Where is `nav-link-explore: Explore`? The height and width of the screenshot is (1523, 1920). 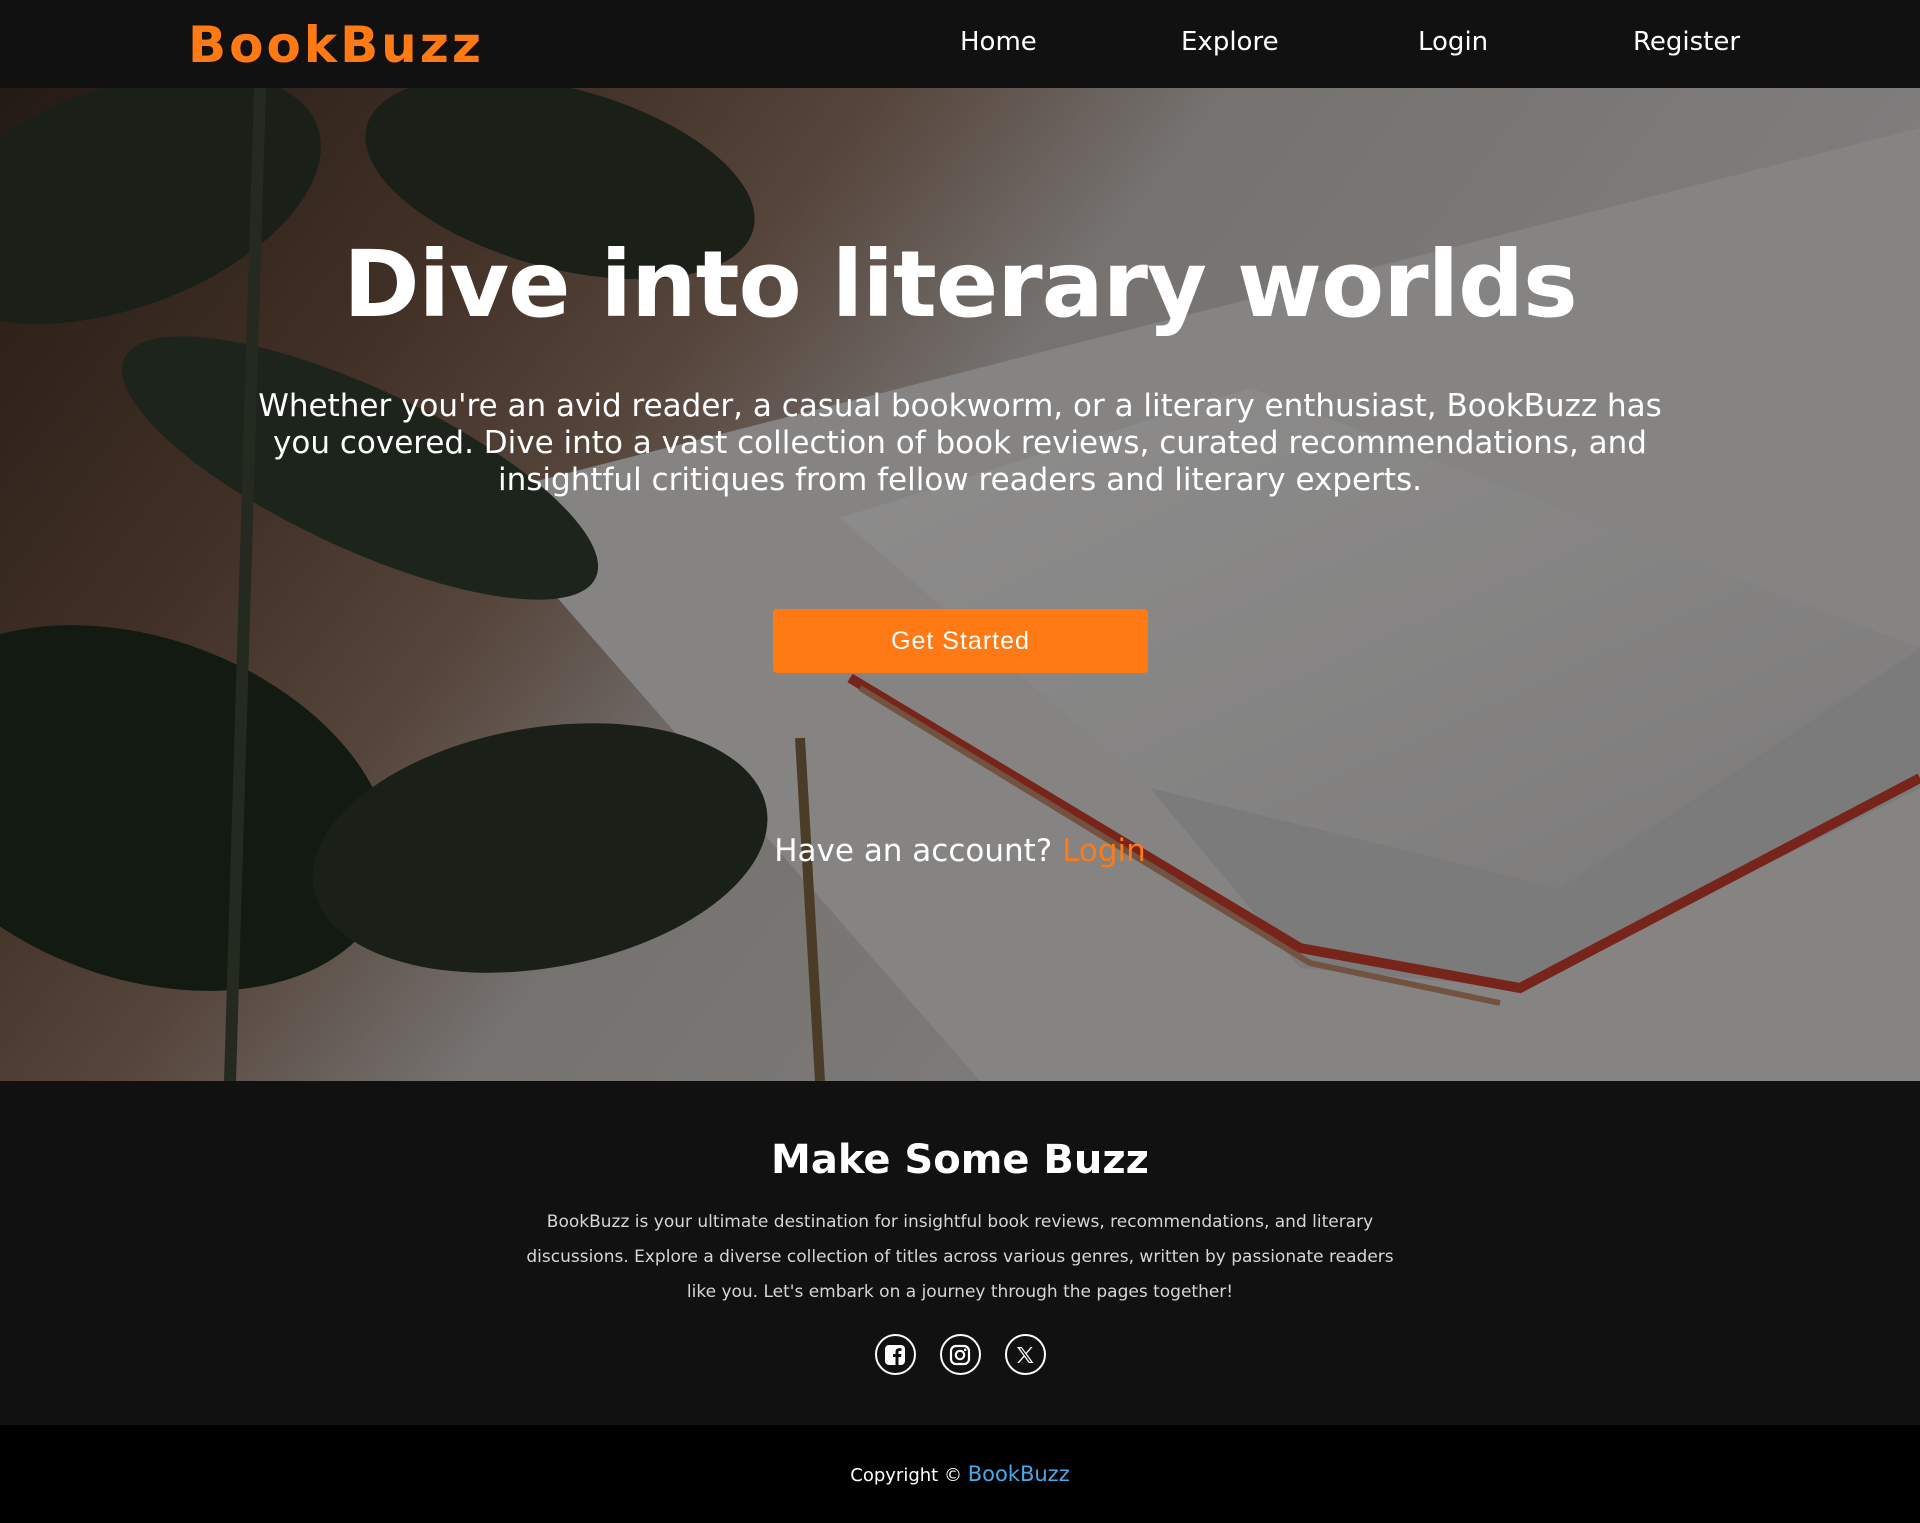 nav-link-explore: Explore is located at coordinates (1230, 42).